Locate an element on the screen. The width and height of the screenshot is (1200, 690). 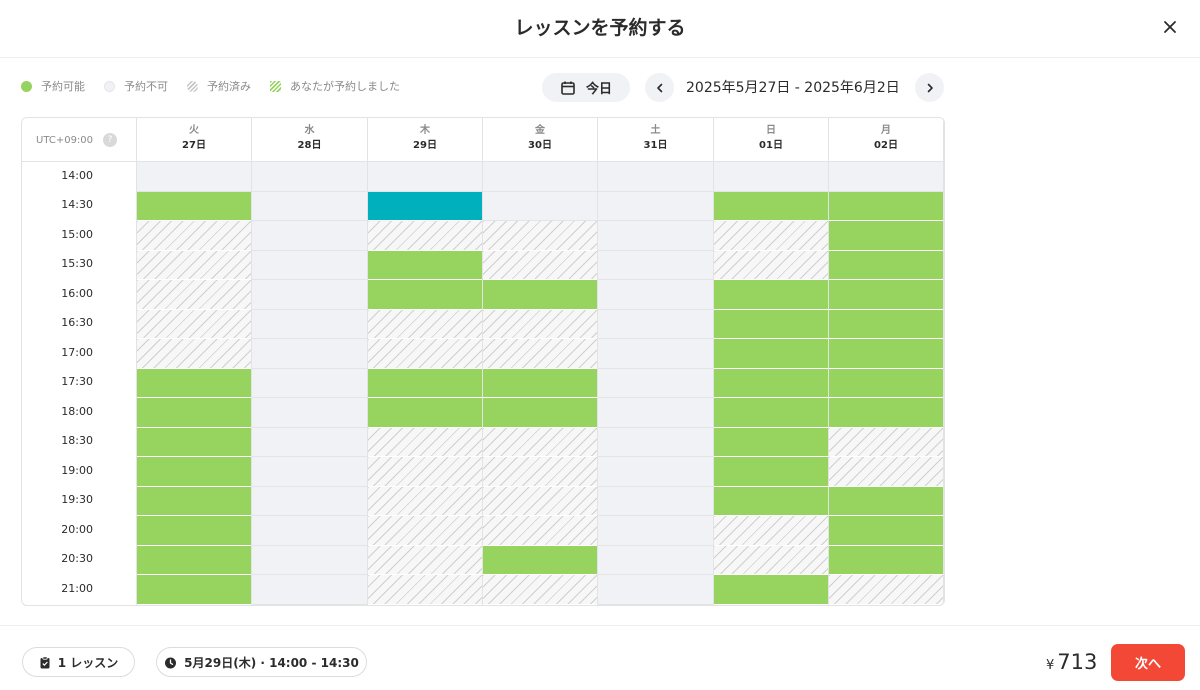
legend-label: 予約不可 is located at coordinates (146, 86).